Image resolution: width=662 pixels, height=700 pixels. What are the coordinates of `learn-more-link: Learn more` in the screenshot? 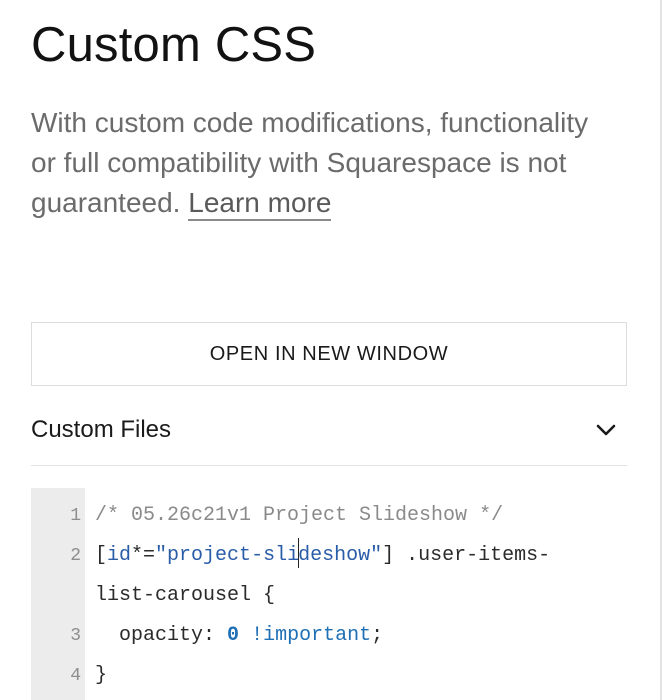 It's located at (260, 204).